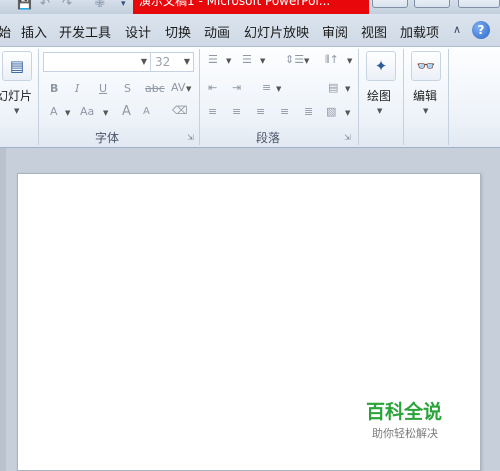 Image resolution: width=500 pixels, height=471 pixels. What do you see at coordinates (335, 31) in the screenshot?
I see `tab-review: 审阅` at bounding box center [335, 31].